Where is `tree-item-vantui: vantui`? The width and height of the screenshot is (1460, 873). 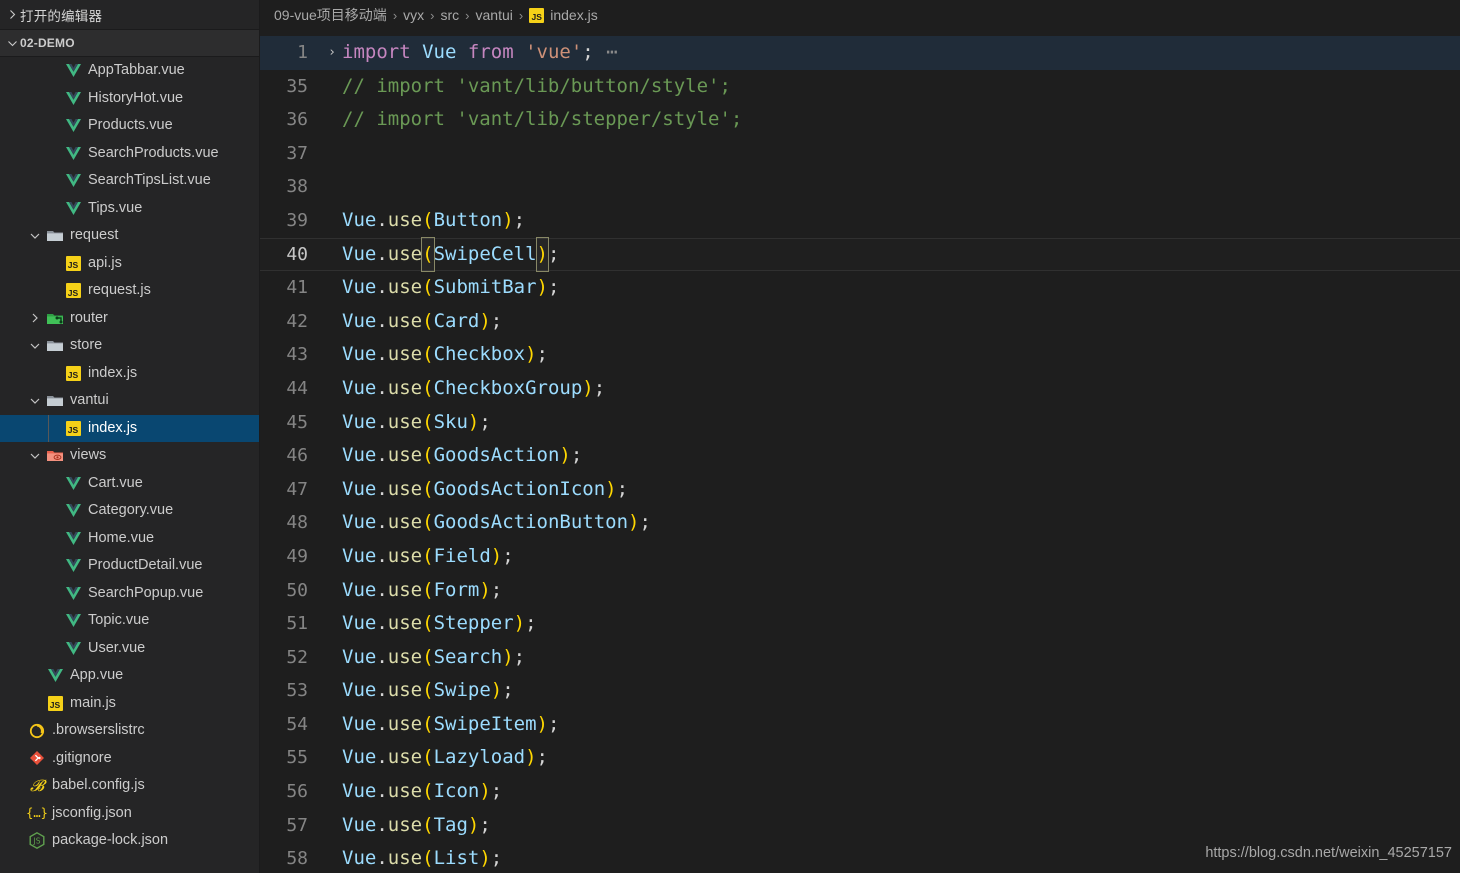 tree-item-vantui: vantui is located at coordinates (129, 401).